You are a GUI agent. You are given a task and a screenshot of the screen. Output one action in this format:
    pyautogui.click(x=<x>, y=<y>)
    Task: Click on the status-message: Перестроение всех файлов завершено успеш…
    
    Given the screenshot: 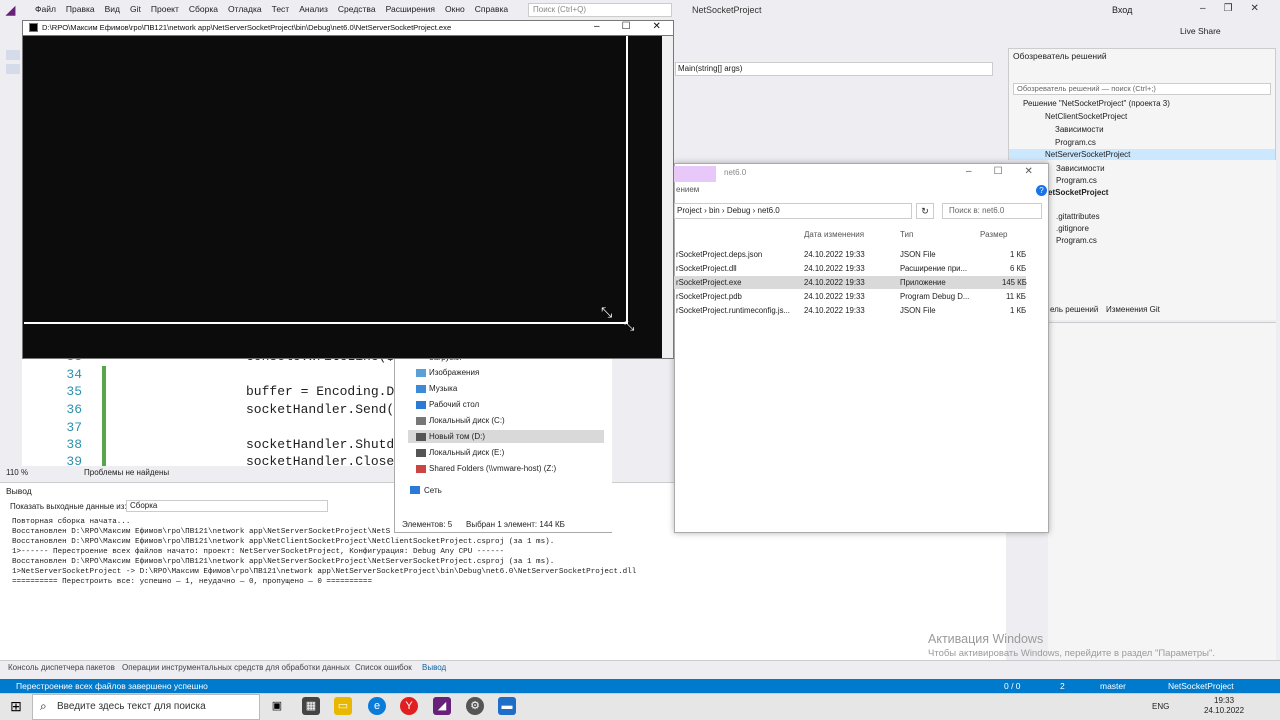 What is the action you would take?
    pyautogui.click(x=112, y=686)
    